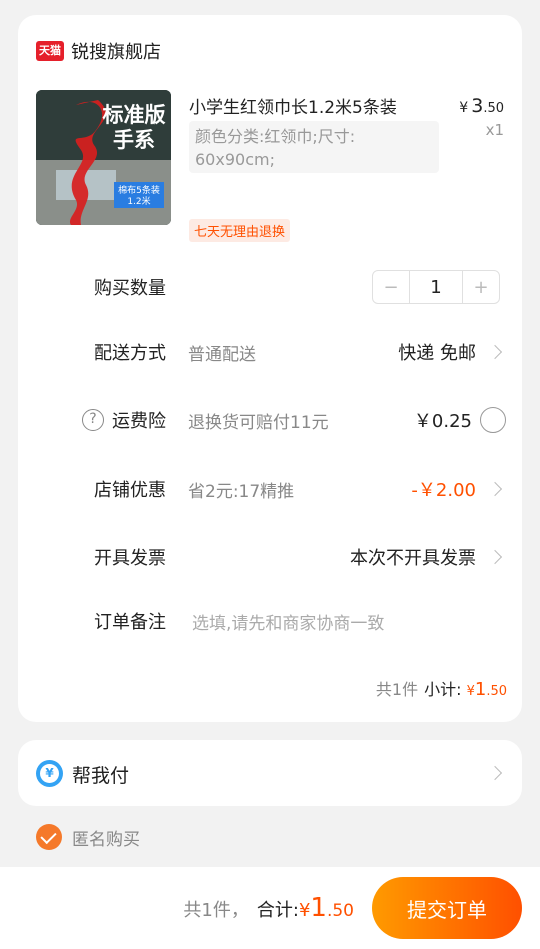  What do you see at coordinates (493, 108) in the screenshot?
I see `price-dec: .50` at bounding box center [493, 108].